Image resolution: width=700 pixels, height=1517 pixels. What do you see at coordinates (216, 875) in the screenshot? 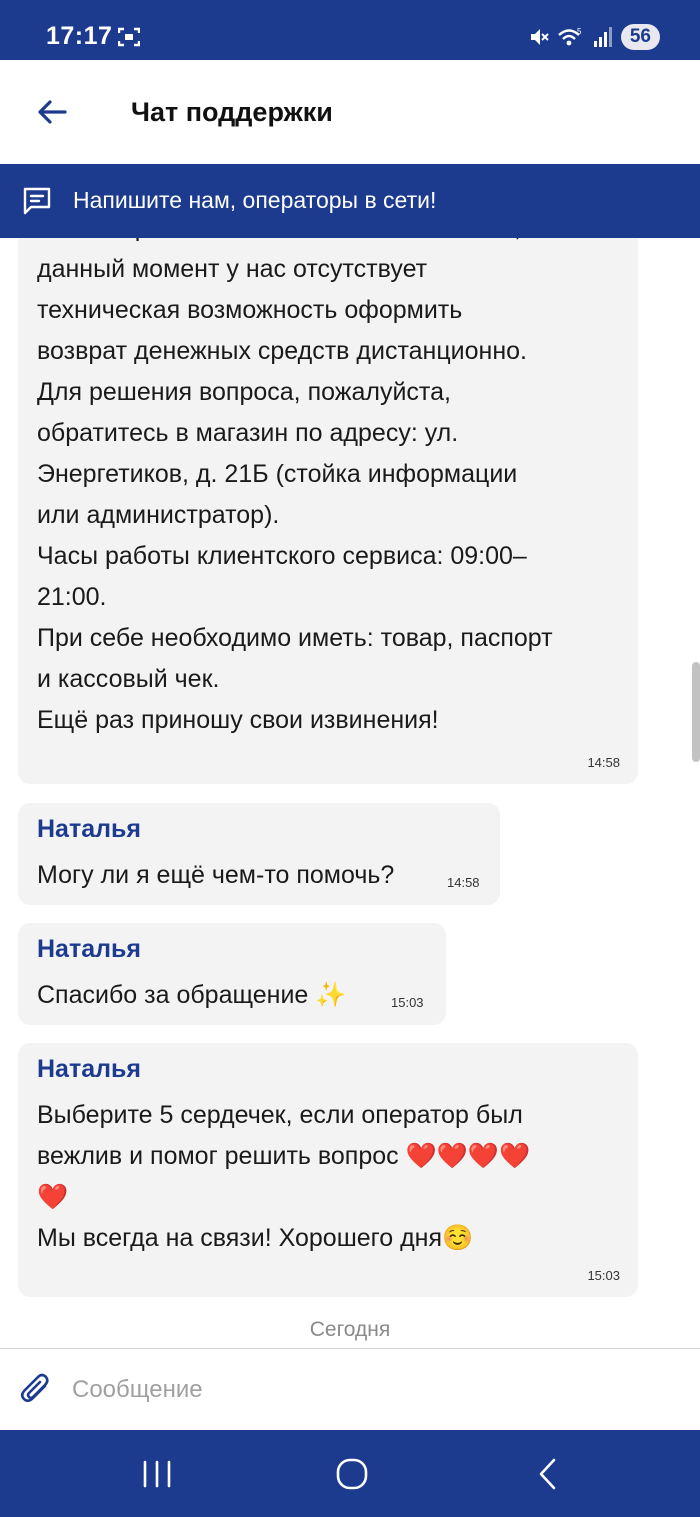
I see `message-text: Могу ли я ещё чем-то помочь?` at bounding box center [216, 875].